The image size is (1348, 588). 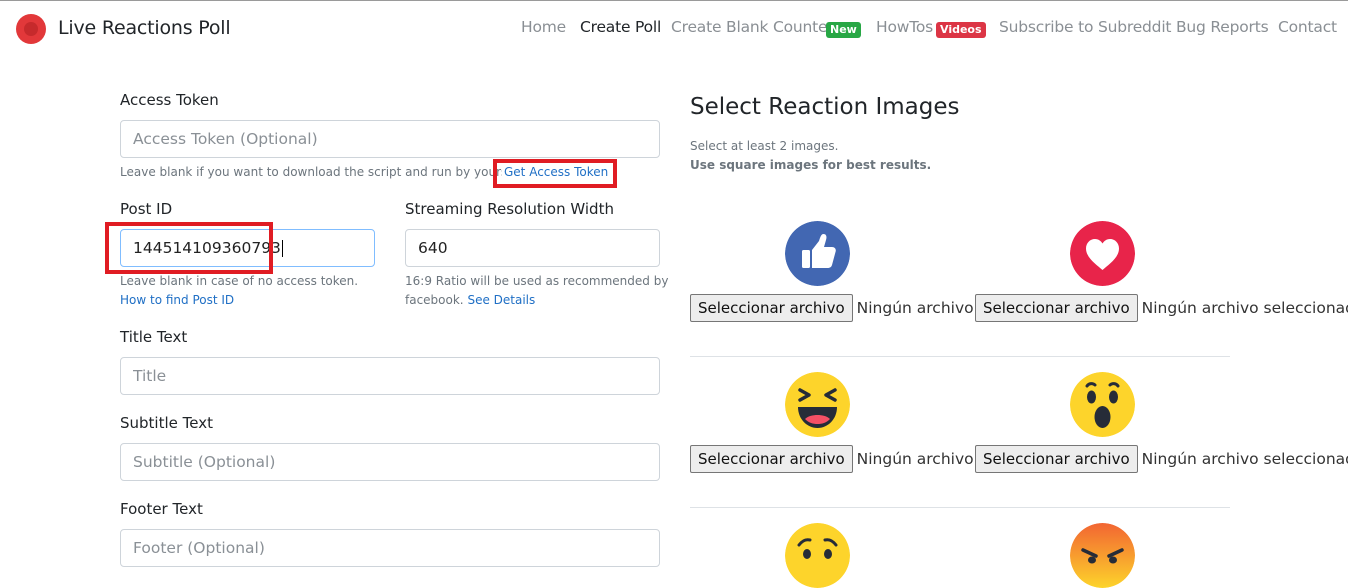 I want to click on title-input, so click(x=390, y=376).